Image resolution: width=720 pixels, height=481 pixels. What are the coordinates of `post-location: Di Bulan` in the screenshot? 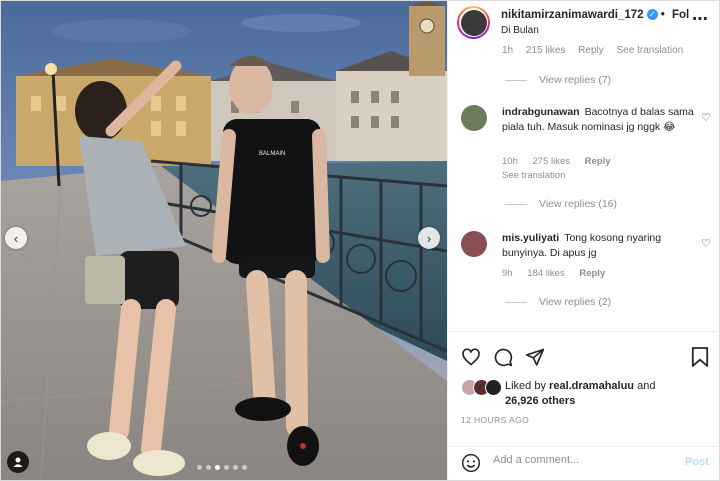 It's located at (520, 30).